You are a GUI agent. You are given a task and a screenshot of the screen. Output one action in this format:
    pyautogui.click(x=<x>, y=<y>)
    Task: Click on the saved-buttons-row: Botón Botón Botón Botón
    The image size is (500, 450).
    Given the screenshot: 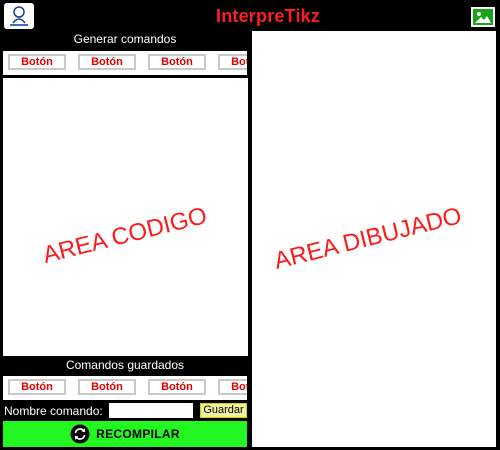 What is the action you would take?
    pyautogui.click(x=125, y=388)
    